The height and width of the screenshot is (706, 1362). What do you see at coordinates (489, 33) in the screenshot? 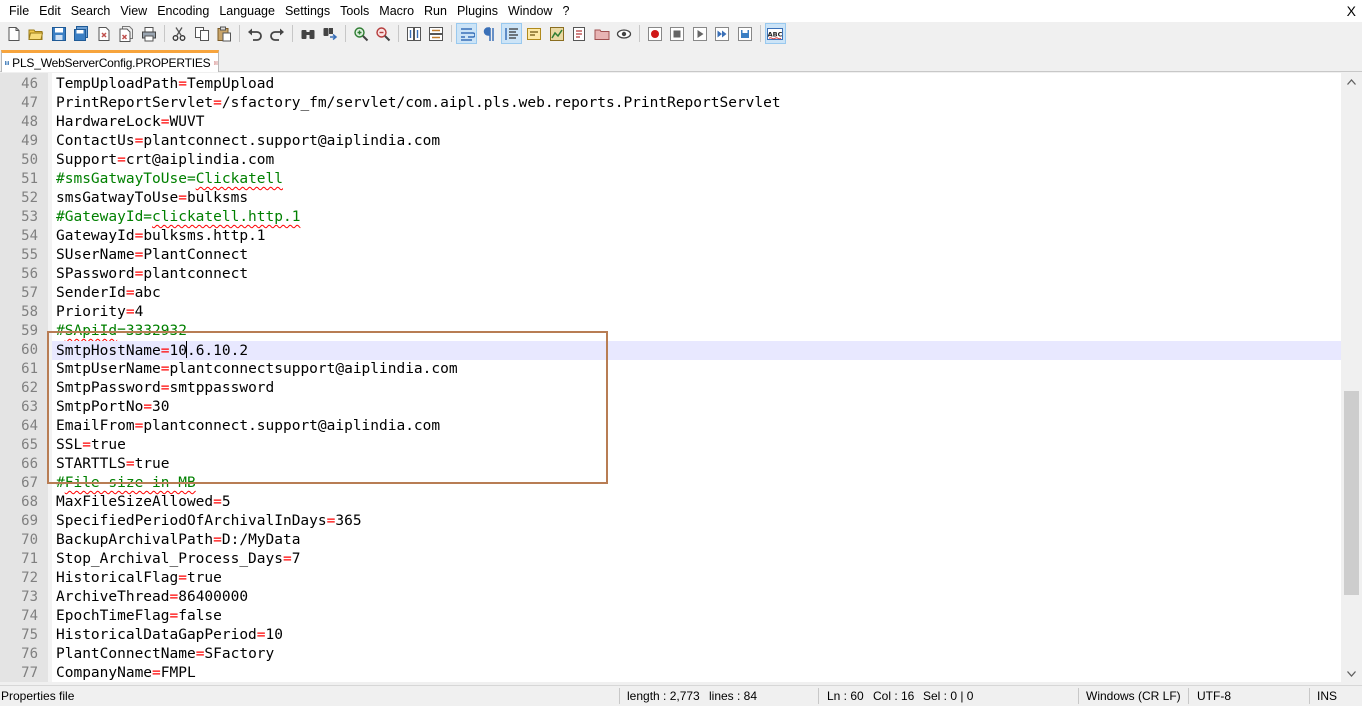
I see `show-all-chars-button` at bounding box center [489, 33].